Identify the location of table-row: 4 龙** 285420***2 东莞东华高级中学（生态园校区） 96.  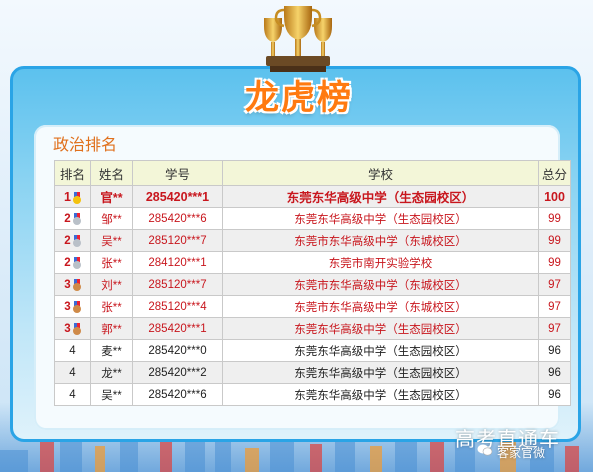
(312, 372).